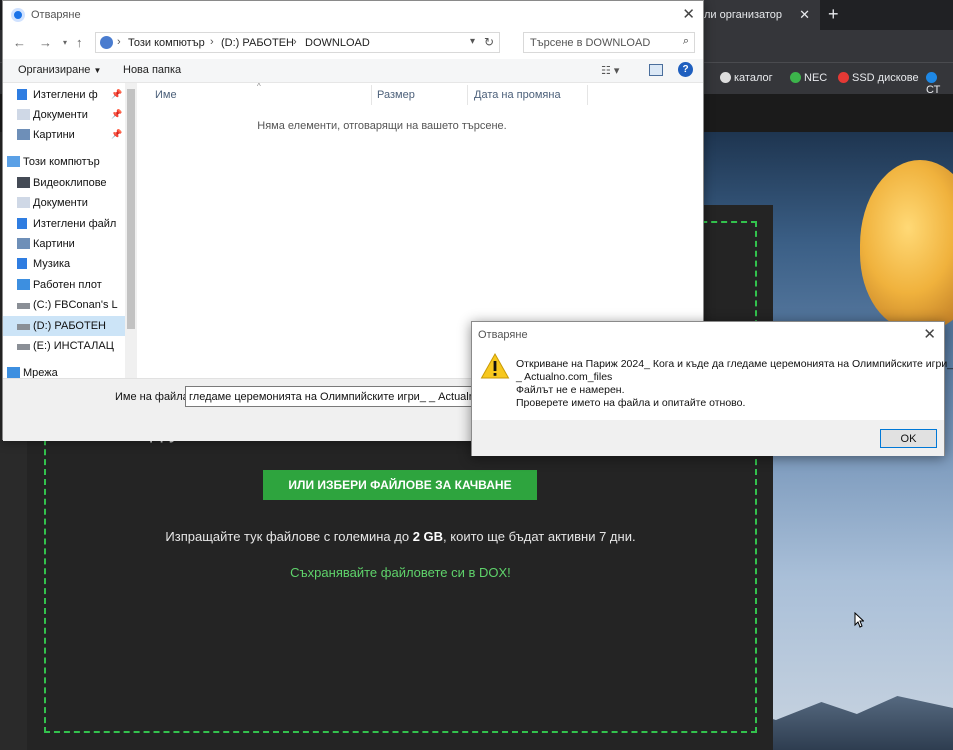  What do you see at coordinates (725, 77) in the screenshot?
I see `globe-icon` at bounding box center [725, 77].